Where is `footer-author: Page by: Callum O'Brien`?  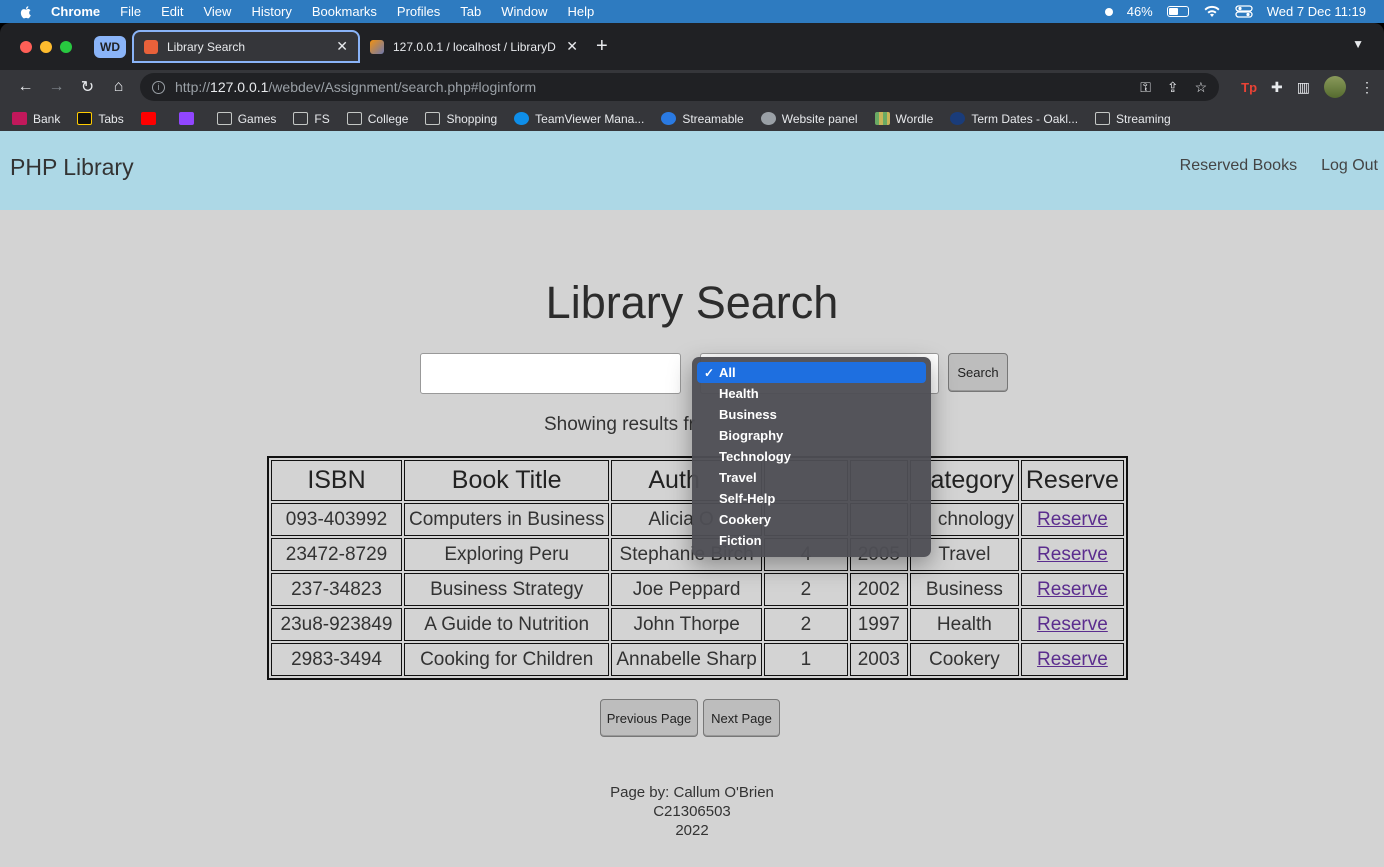
footer-author: Page by: Callum O'Brien is located at coordinates (692, 792).